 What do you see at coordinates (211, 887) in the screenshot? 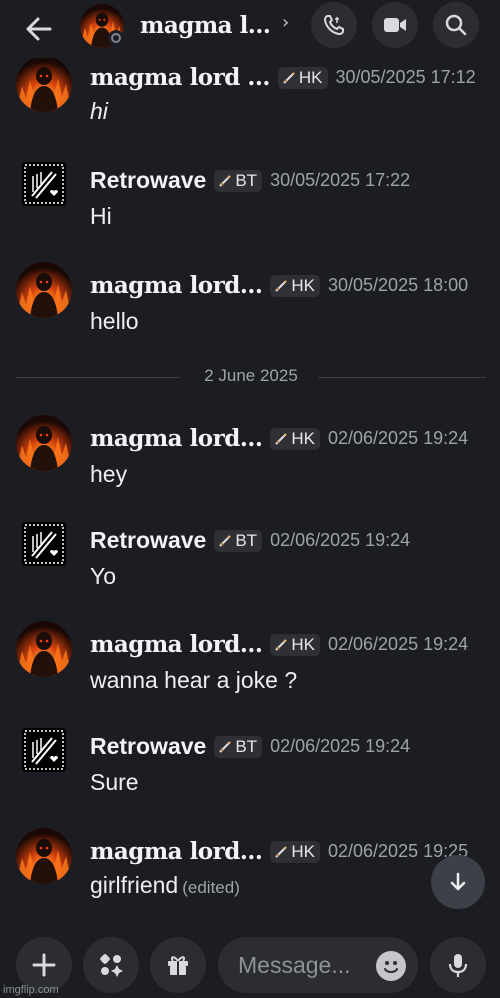
I see `edited-label: (edited)` at bounding box center [211, 887].